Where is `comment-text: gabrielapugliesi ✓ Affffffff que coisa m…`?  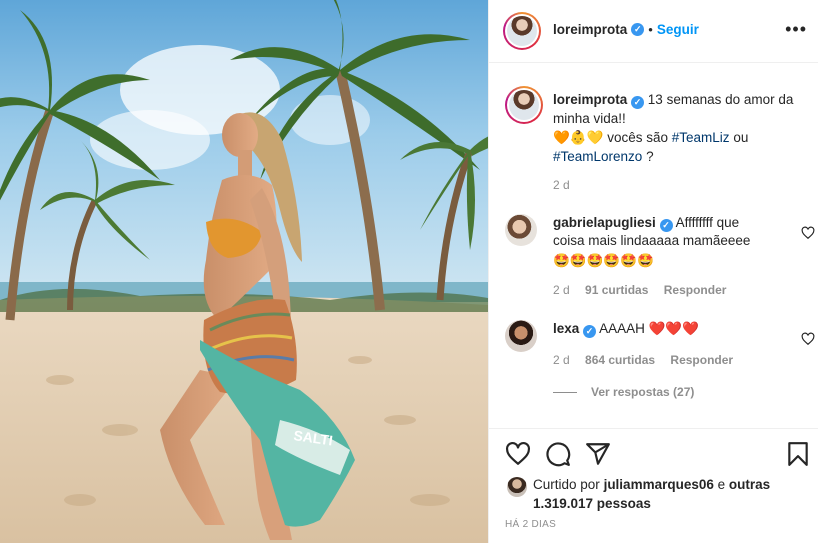
comment-text: gabrielapugliesi ✓ Affffffff que coisa m… is located at coordinates (663, 242).